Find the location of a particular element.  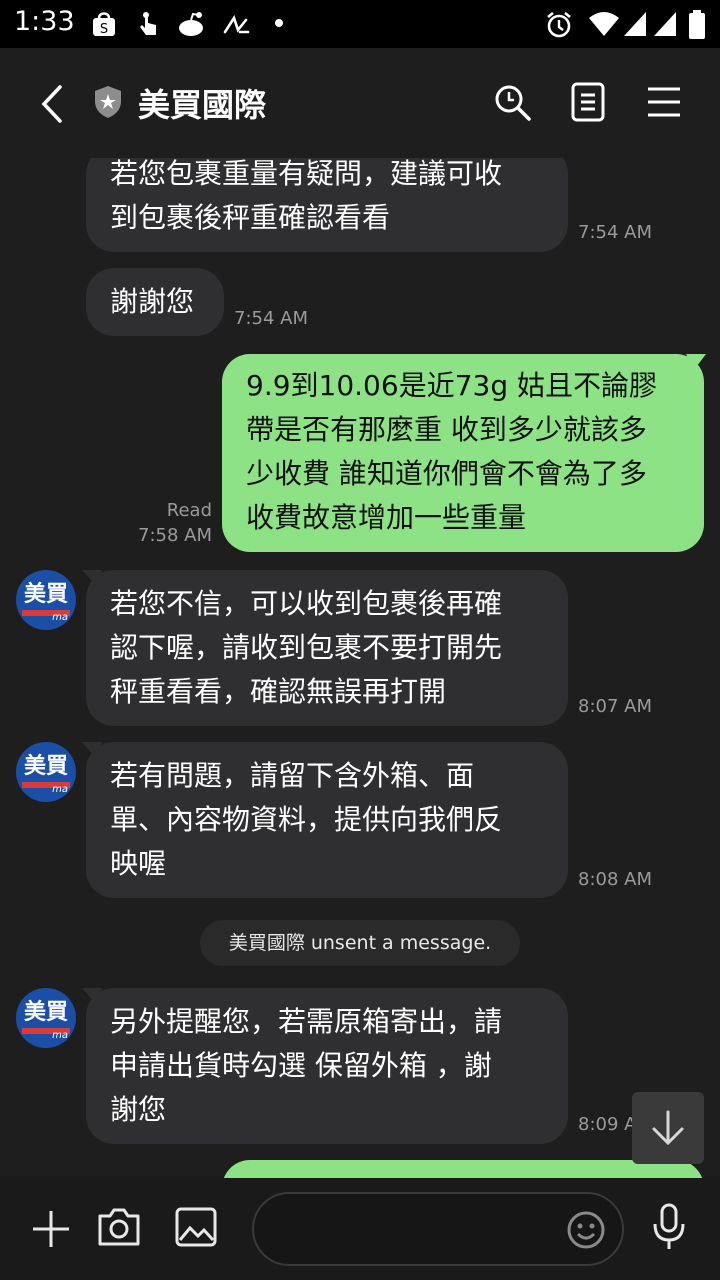

svg-text: S is located at coordinates (104, 29).